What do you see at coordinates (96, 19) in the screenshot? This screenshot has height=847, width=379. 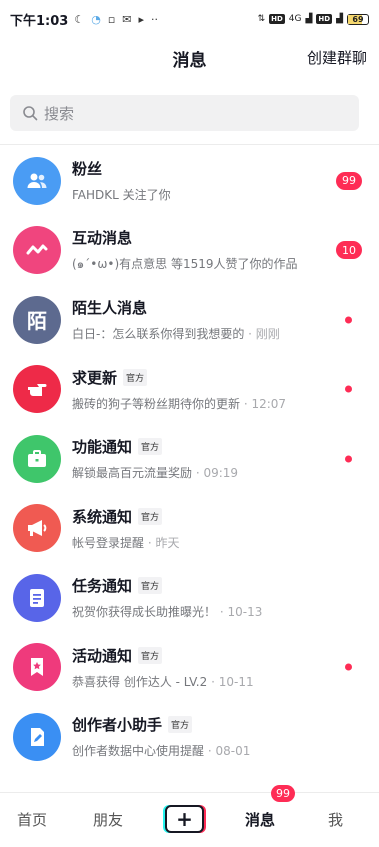 I see `clock-icon: ◔` at bounding box center [96, 19].